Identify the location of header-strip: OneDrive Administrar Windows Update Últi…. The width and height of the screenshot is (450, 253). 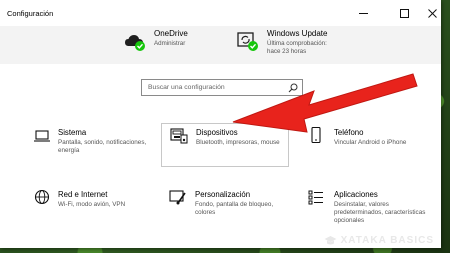
(220, 45).